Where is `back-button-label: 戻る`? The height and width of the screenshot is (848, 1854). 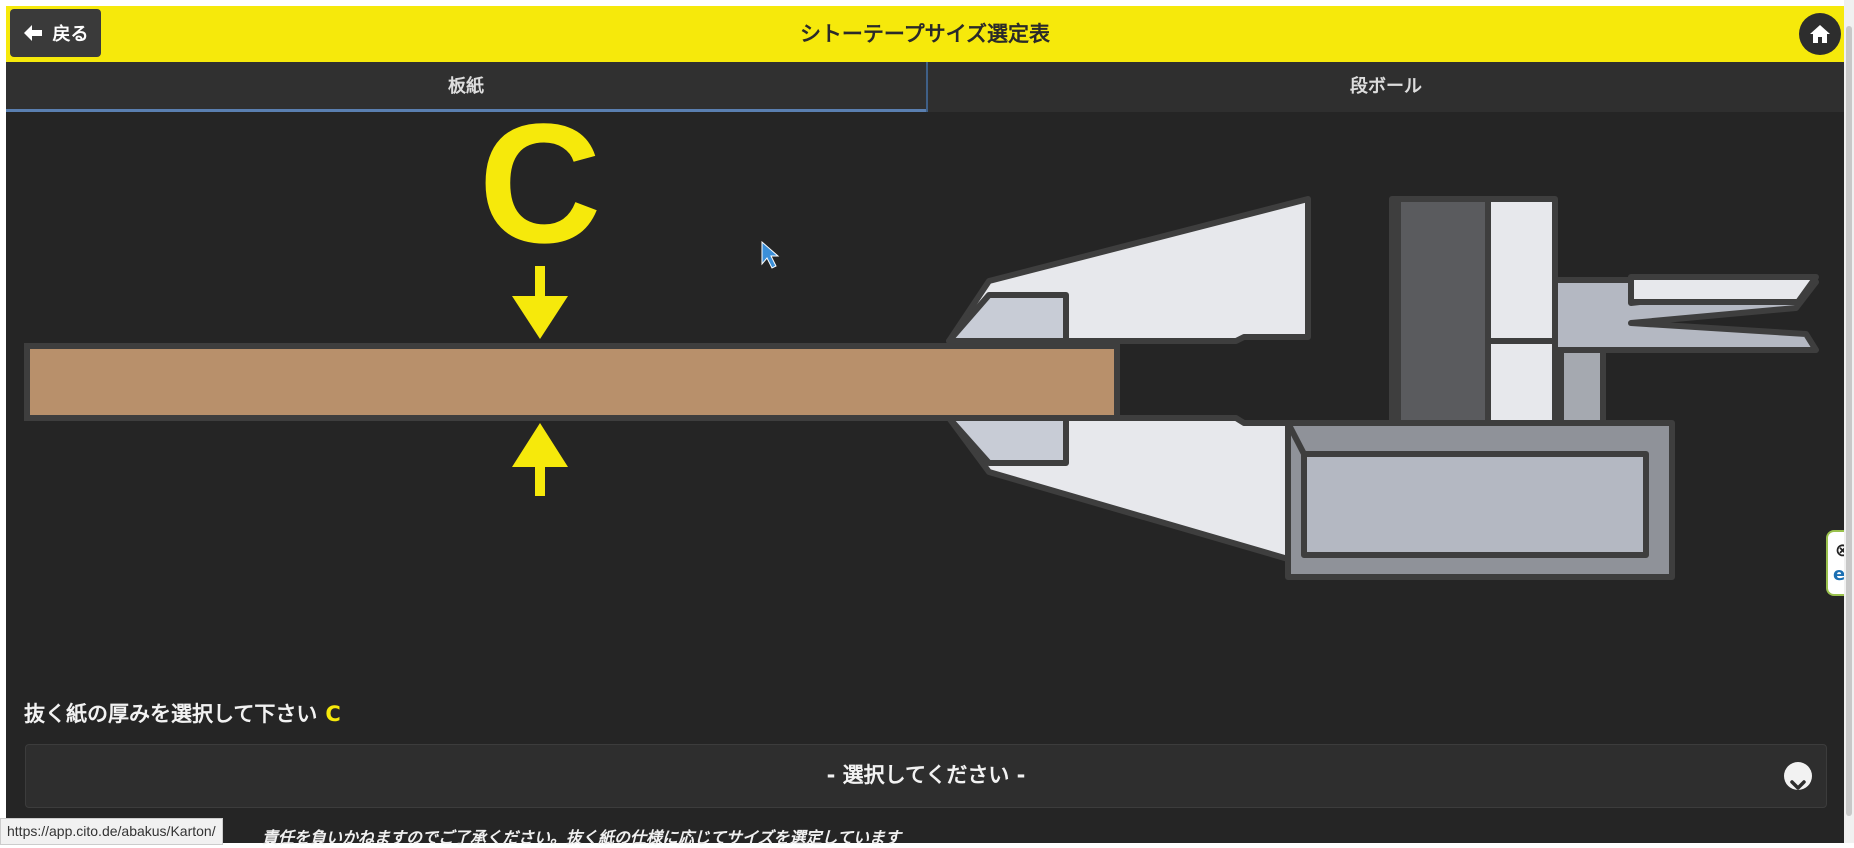 back-button-label: 戻る is located at coordinates (70, 34).